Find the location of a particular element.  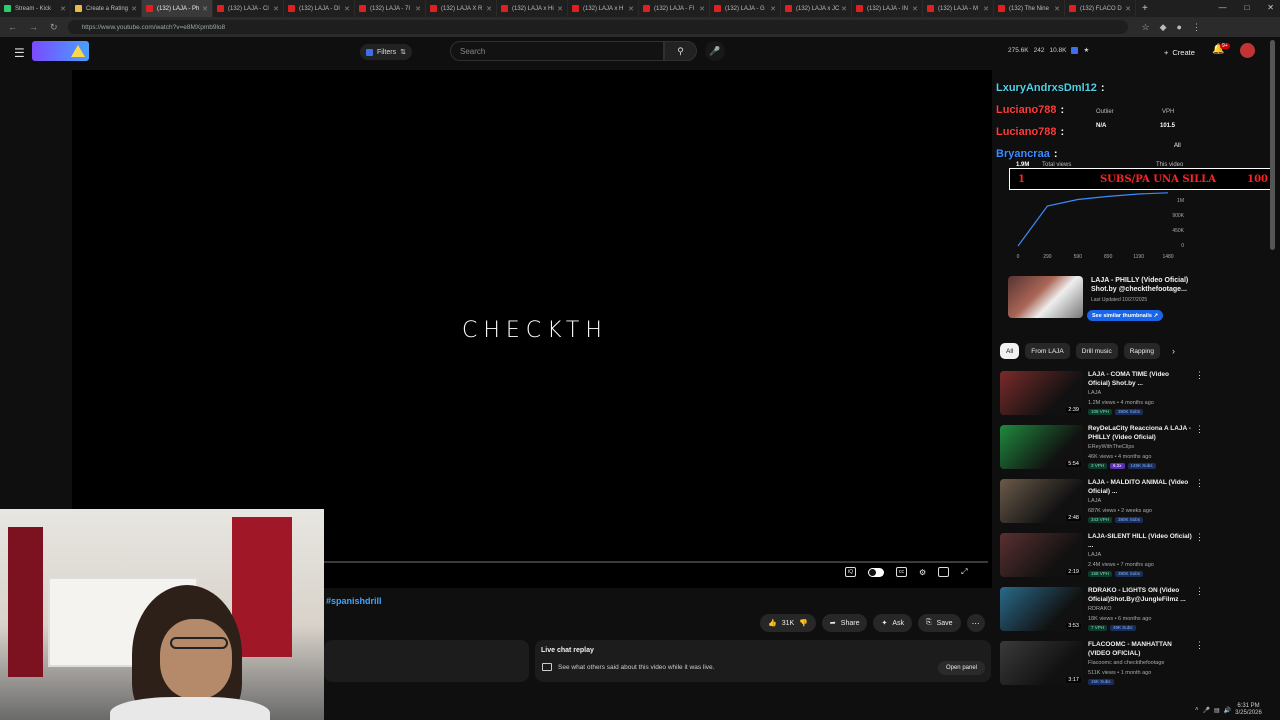

close-icon: ✕ is located at coordinates (1270, 7).